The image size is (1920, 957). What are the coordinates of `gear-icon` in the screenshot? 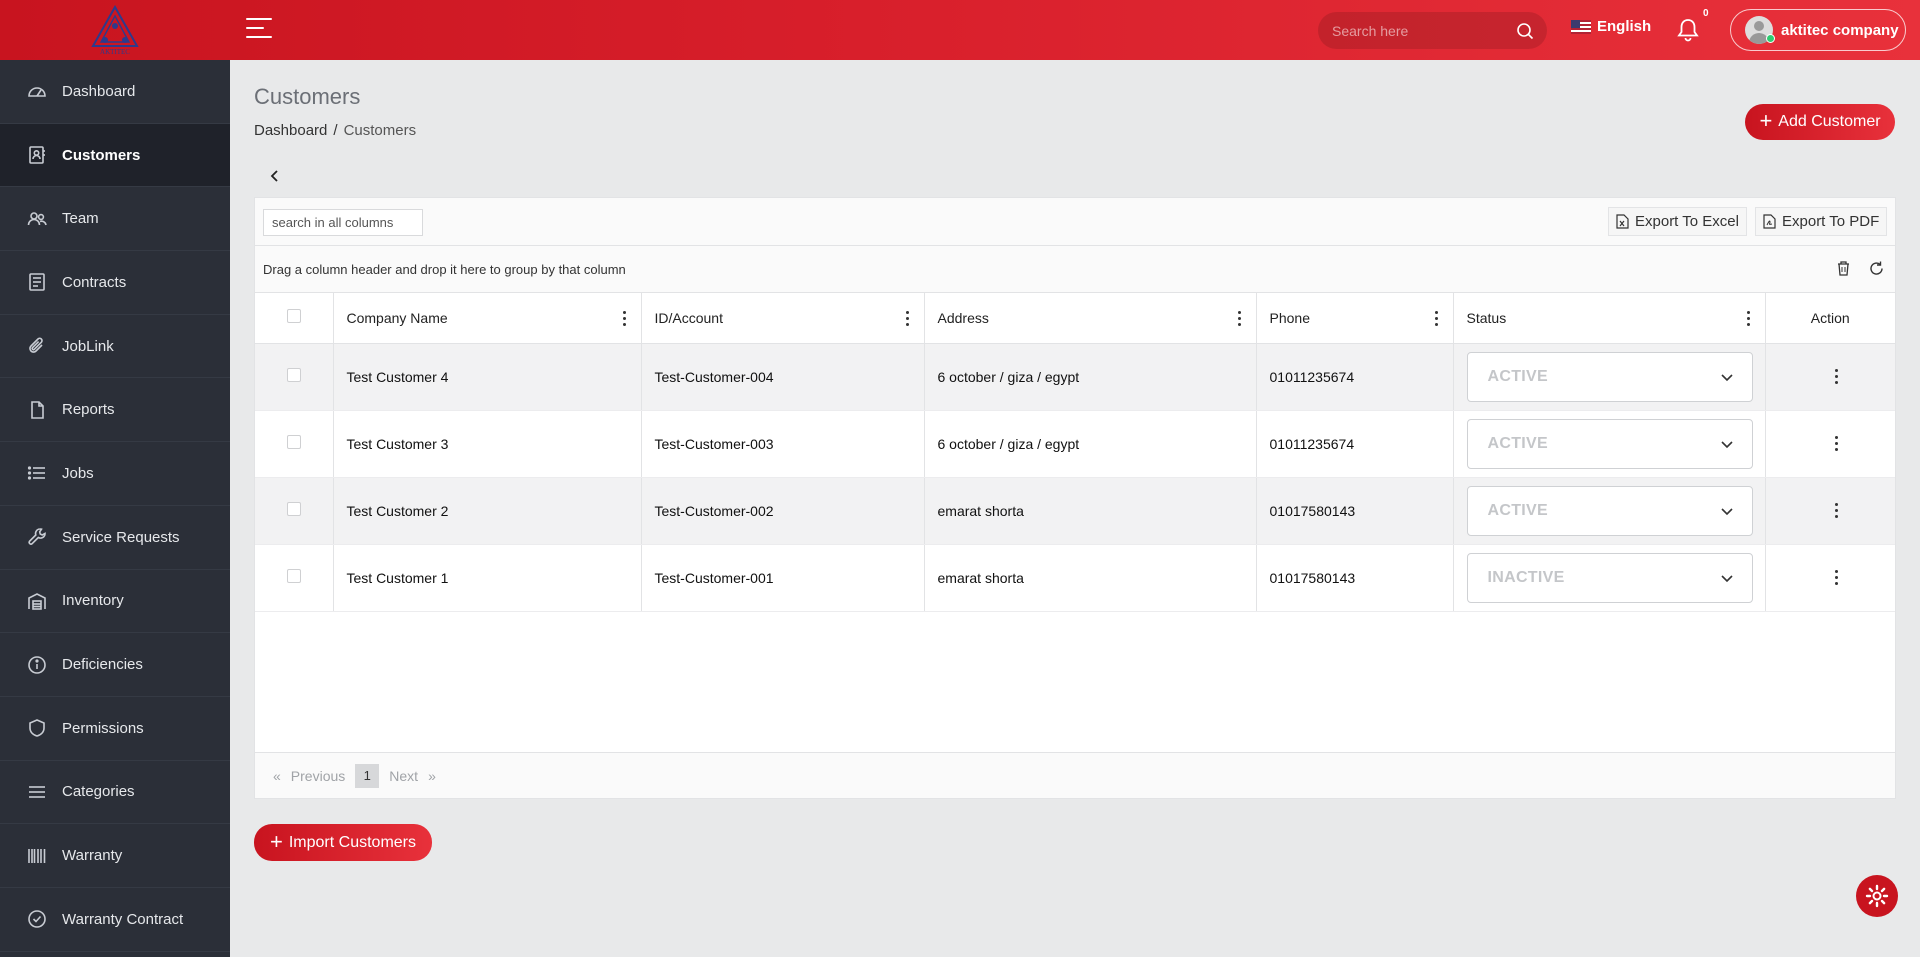 It's located at (1877, 896).